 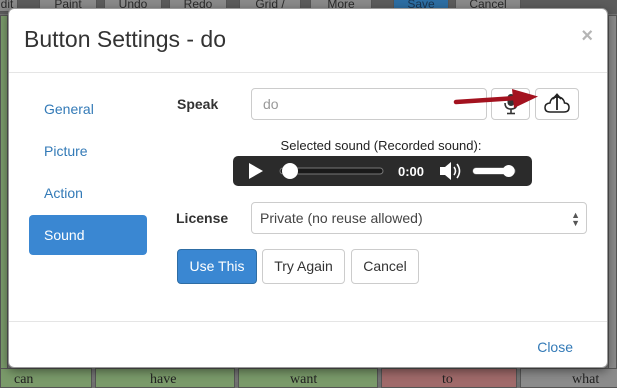 I want to click on cancel-button: Cancel, so click(x=385, y=266).